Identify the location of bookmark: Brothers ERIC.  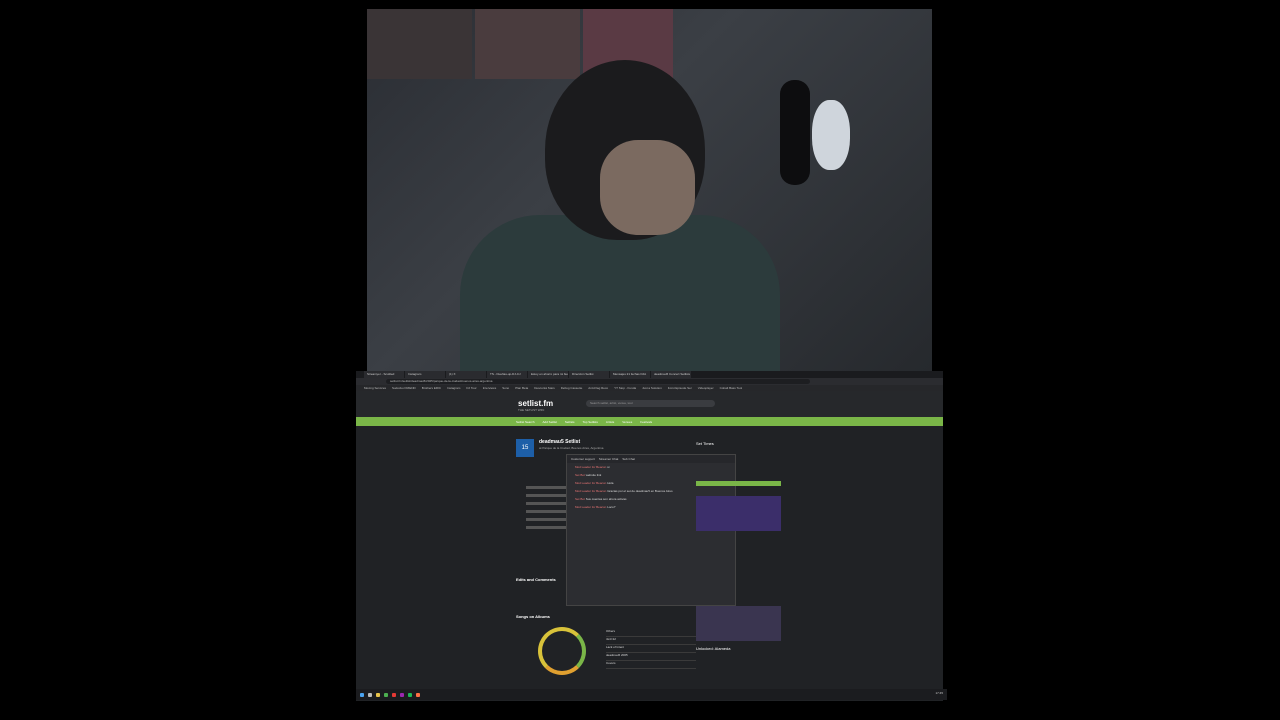
(431, 388).